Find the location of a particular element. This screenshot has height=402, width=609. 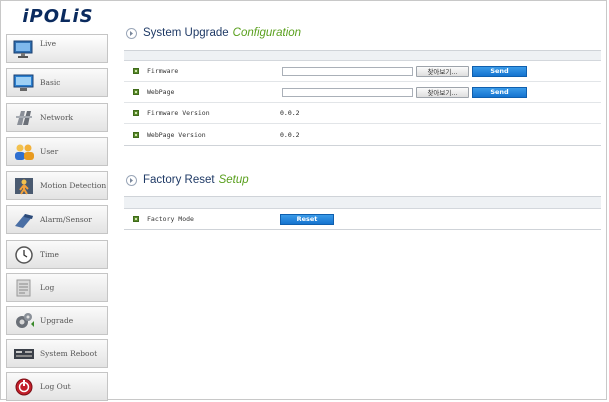

sidebar-item-system-reboot: System Reboot is located at coordinates (57, 353).